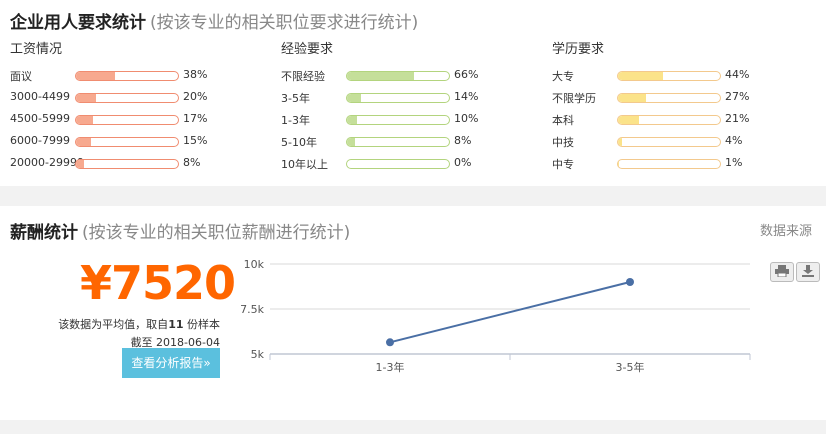 Image resolution: width=826 pixels, height=434 pixels. I want to click on column-heading: 学历要求, so click(578, 49).